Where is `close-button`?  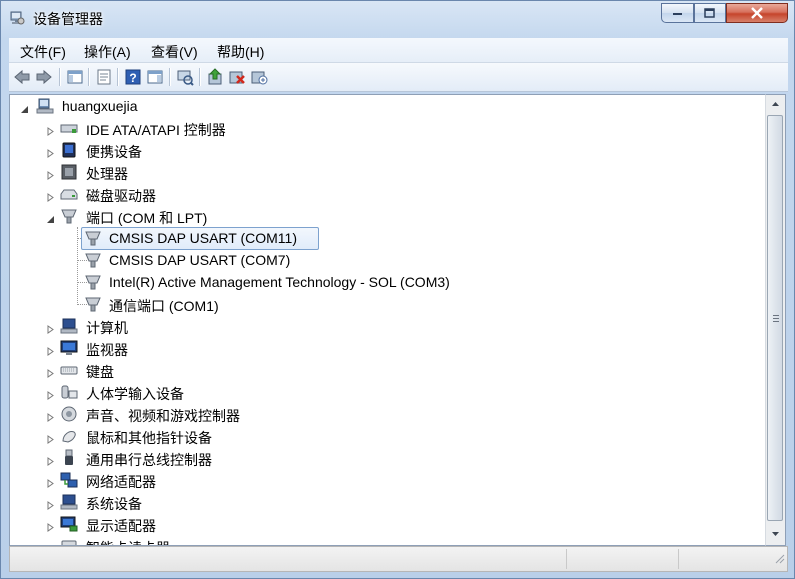 close-button is located at coordinates (757, 13).